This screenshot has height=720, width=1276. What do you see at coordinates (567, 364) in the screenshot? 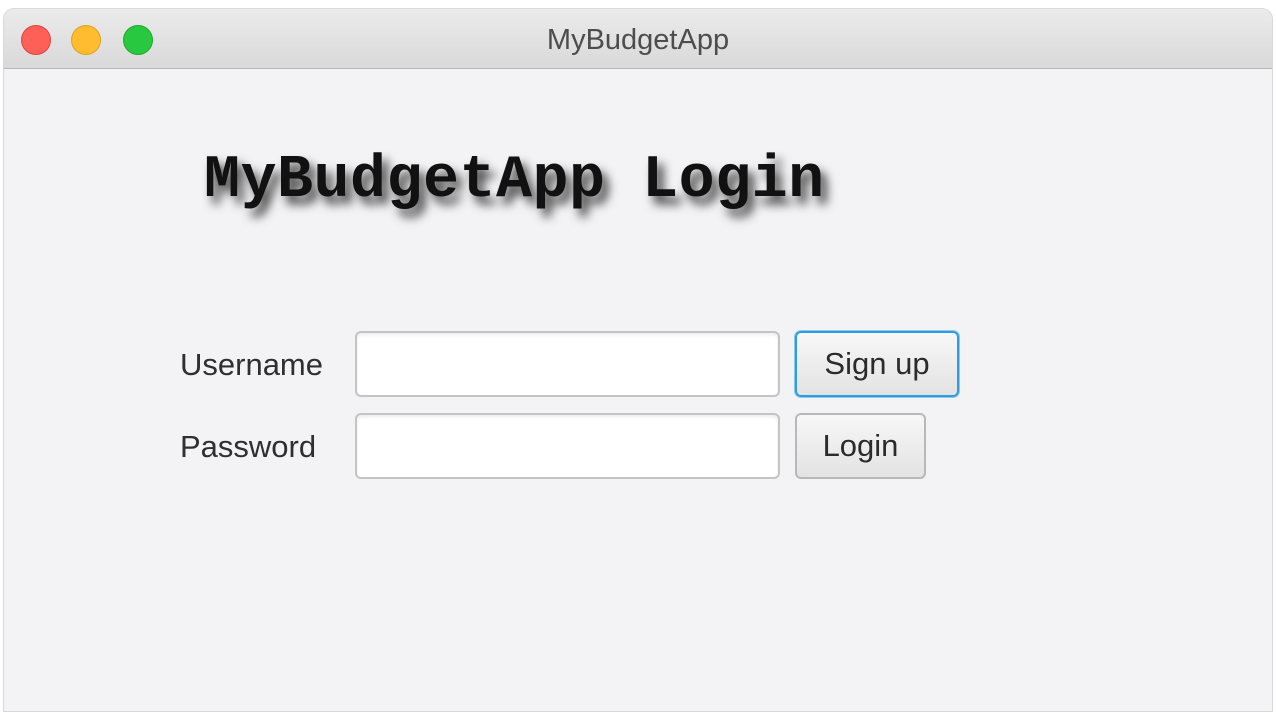
I see `username-input` at bounding box center [567, 364].